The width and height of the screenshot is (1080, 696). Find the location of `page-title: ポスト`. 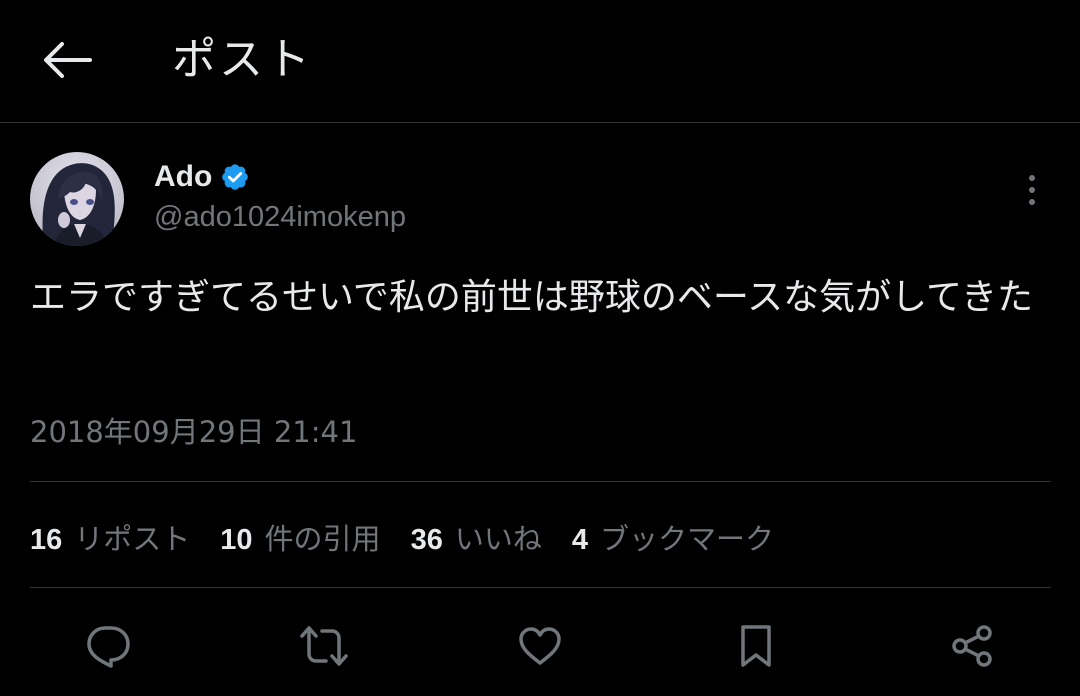

page-title: ポスト is located at coordinates (242, 59).